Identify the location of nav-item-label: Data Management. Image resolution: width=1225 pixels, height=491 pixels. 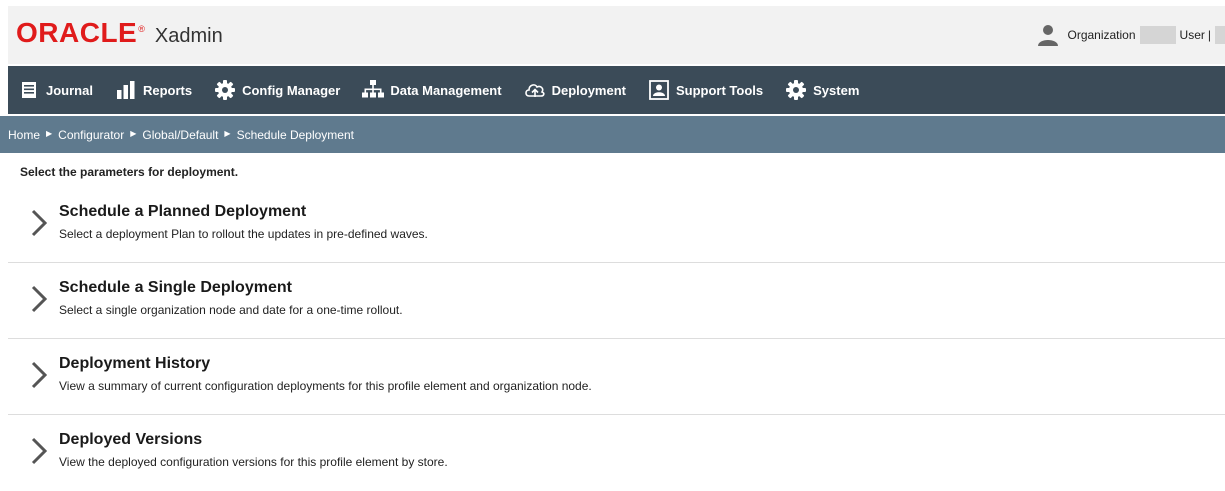
(446, 90).